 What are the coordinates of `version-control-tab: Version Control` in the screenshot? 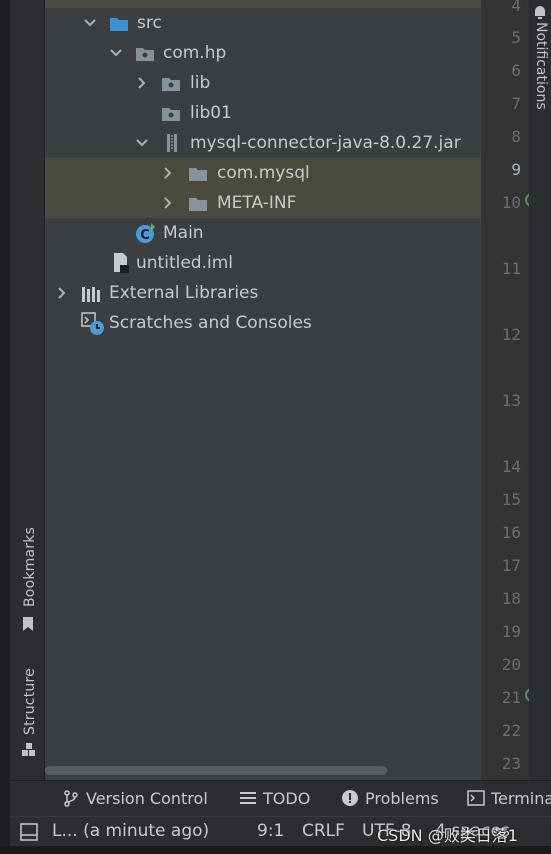 It's located at (135, 799).